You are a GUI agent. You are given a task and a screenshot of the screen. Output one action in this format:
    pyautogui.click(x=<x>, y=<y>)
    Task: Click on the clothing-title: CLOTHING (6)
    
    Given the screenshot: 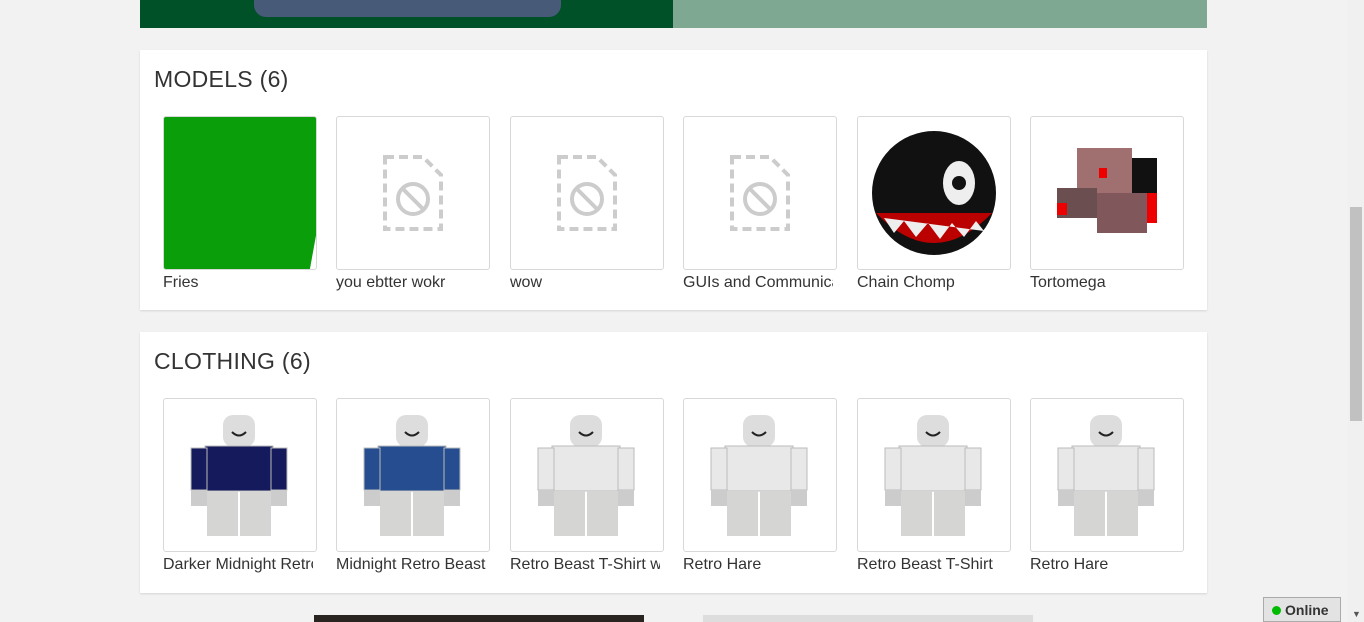 What is the action you would take?
    pyautogui.click(x=232, y=361)
    